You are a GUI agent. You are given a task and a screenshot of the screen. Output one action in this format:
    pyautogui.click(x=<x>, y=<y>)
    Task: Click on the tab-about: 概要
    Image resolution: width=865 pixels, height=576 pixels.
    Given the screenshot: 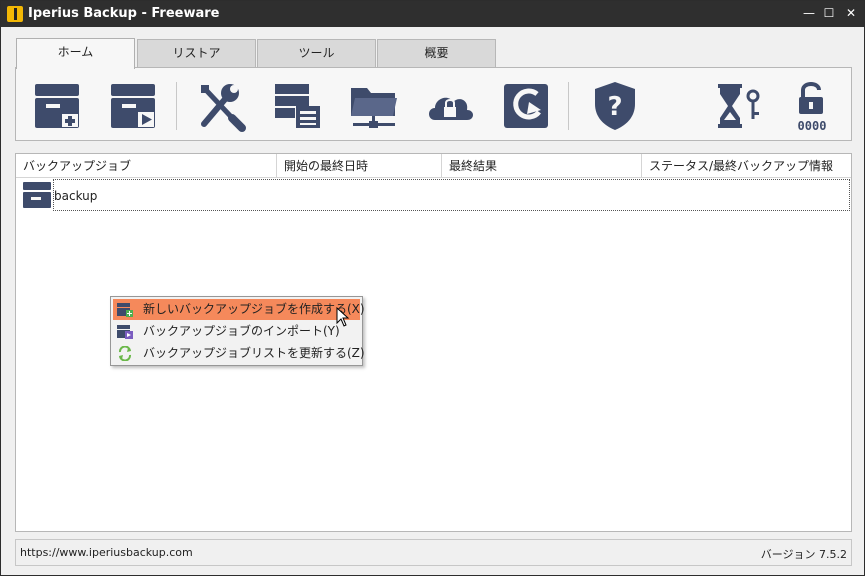 What is the action you would take?
    pyautogui.click(x=436, y=53)
    